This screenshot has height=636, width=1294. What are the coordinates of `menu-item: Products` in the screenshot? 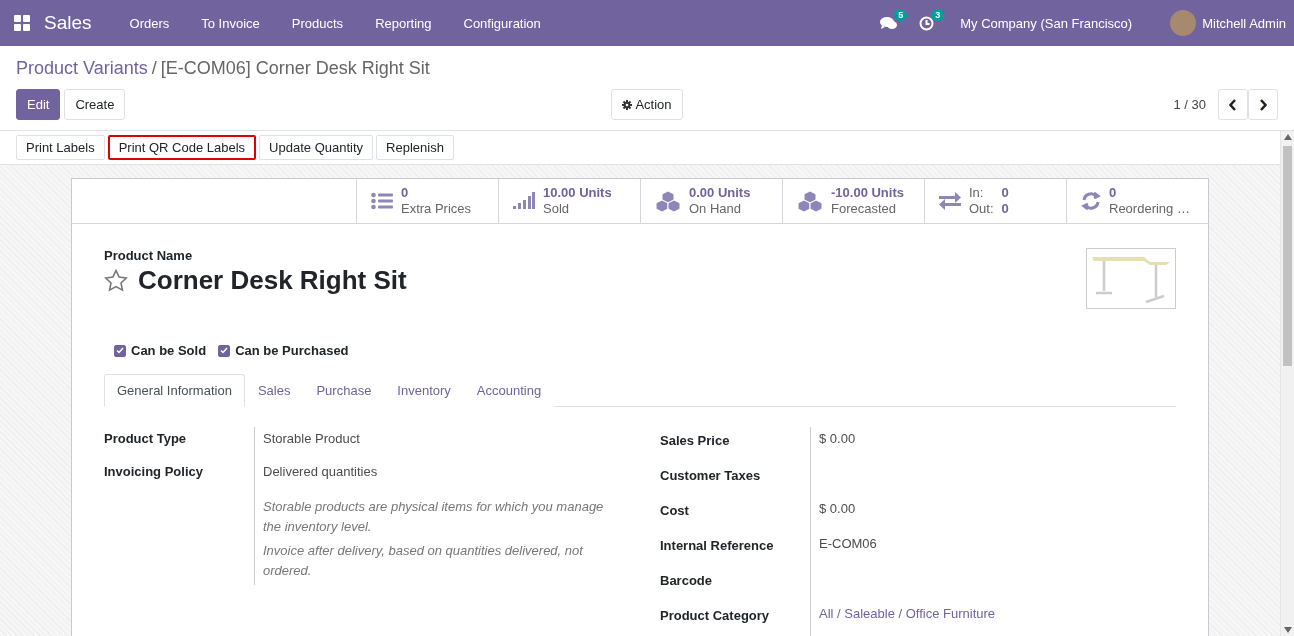 It's located at (317, 23).